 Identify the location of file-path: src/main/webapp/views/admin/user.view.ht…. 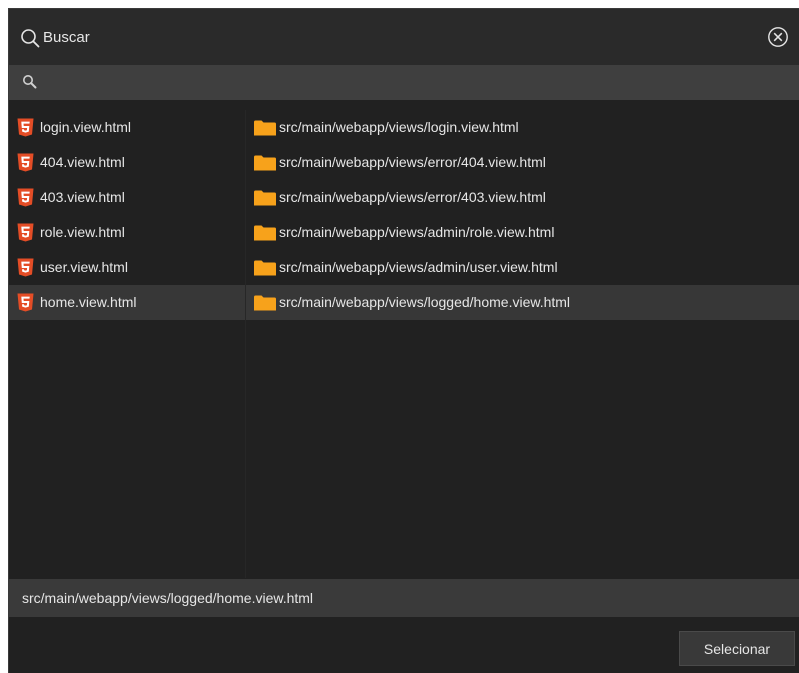
(418, 267).